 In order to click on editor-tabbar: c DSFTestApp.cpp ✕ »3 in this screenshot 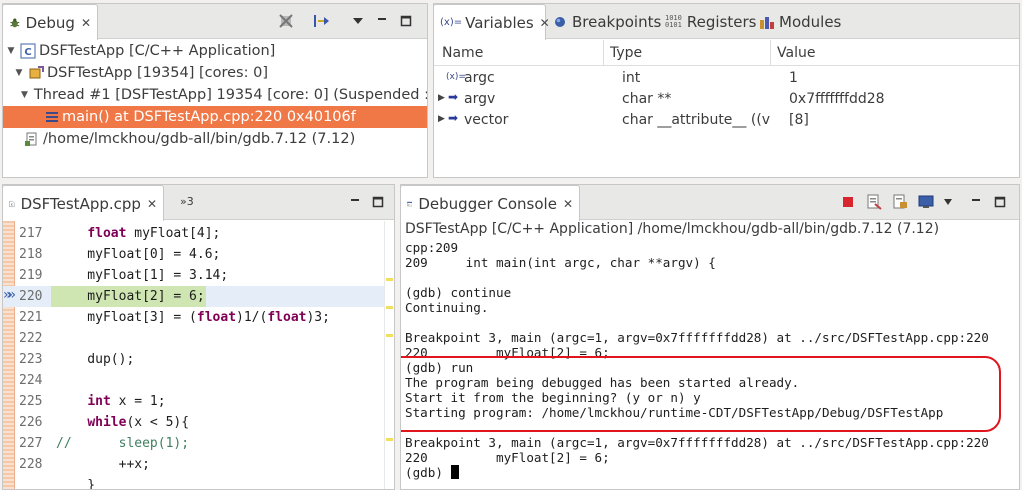, I will do `click(198, 203)`.